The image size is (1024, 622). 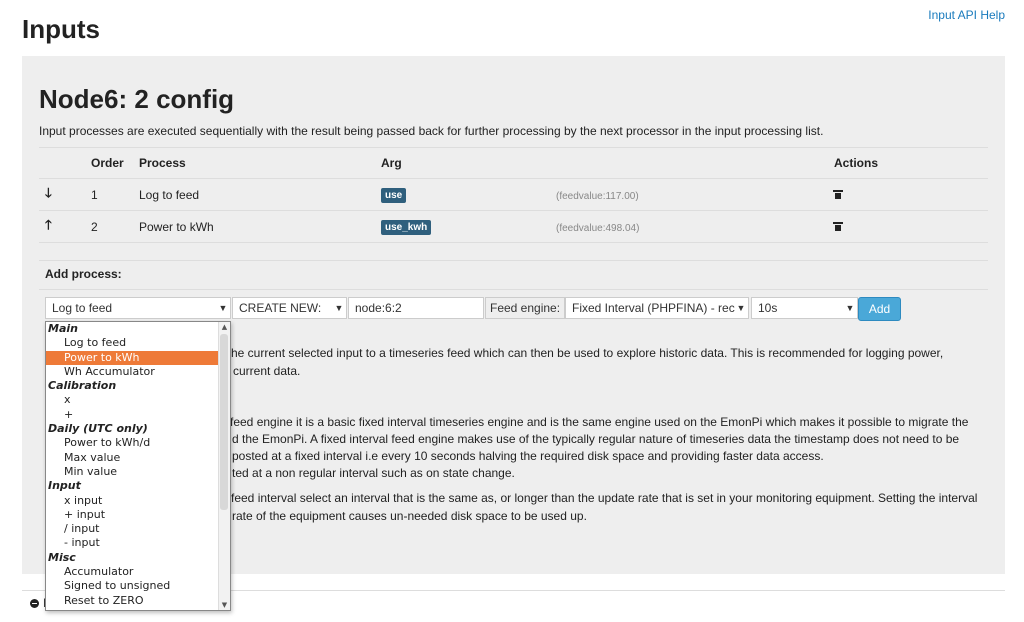 What do you see at coordinates (138, 501) in the screenshot?
I see `dropdown-option: x input` at bounding box center [138, 501].